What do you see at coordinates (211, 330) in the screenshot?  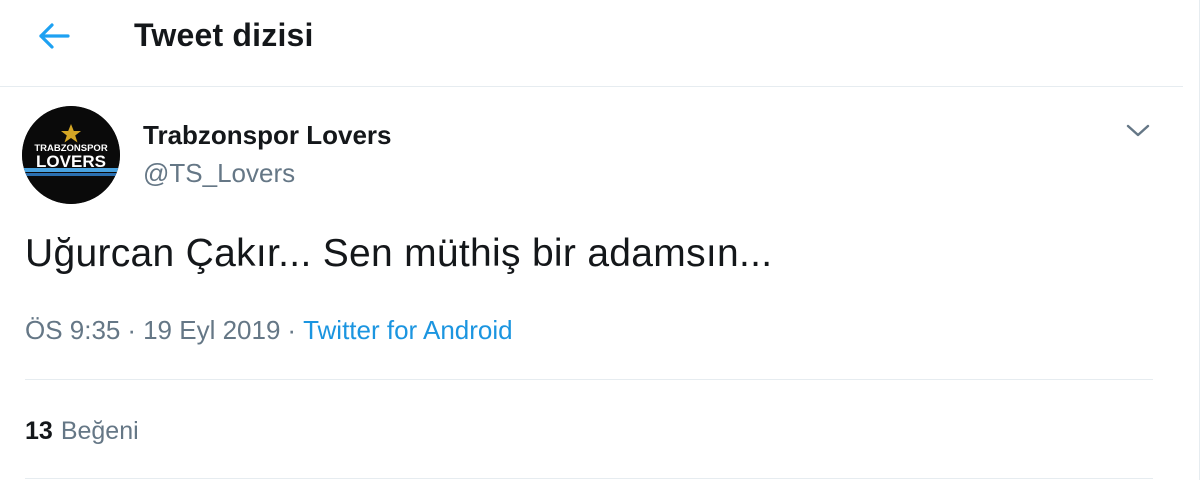 I see `tweet-date: 19 Eyl 2019` at bounding box center [211, 330].